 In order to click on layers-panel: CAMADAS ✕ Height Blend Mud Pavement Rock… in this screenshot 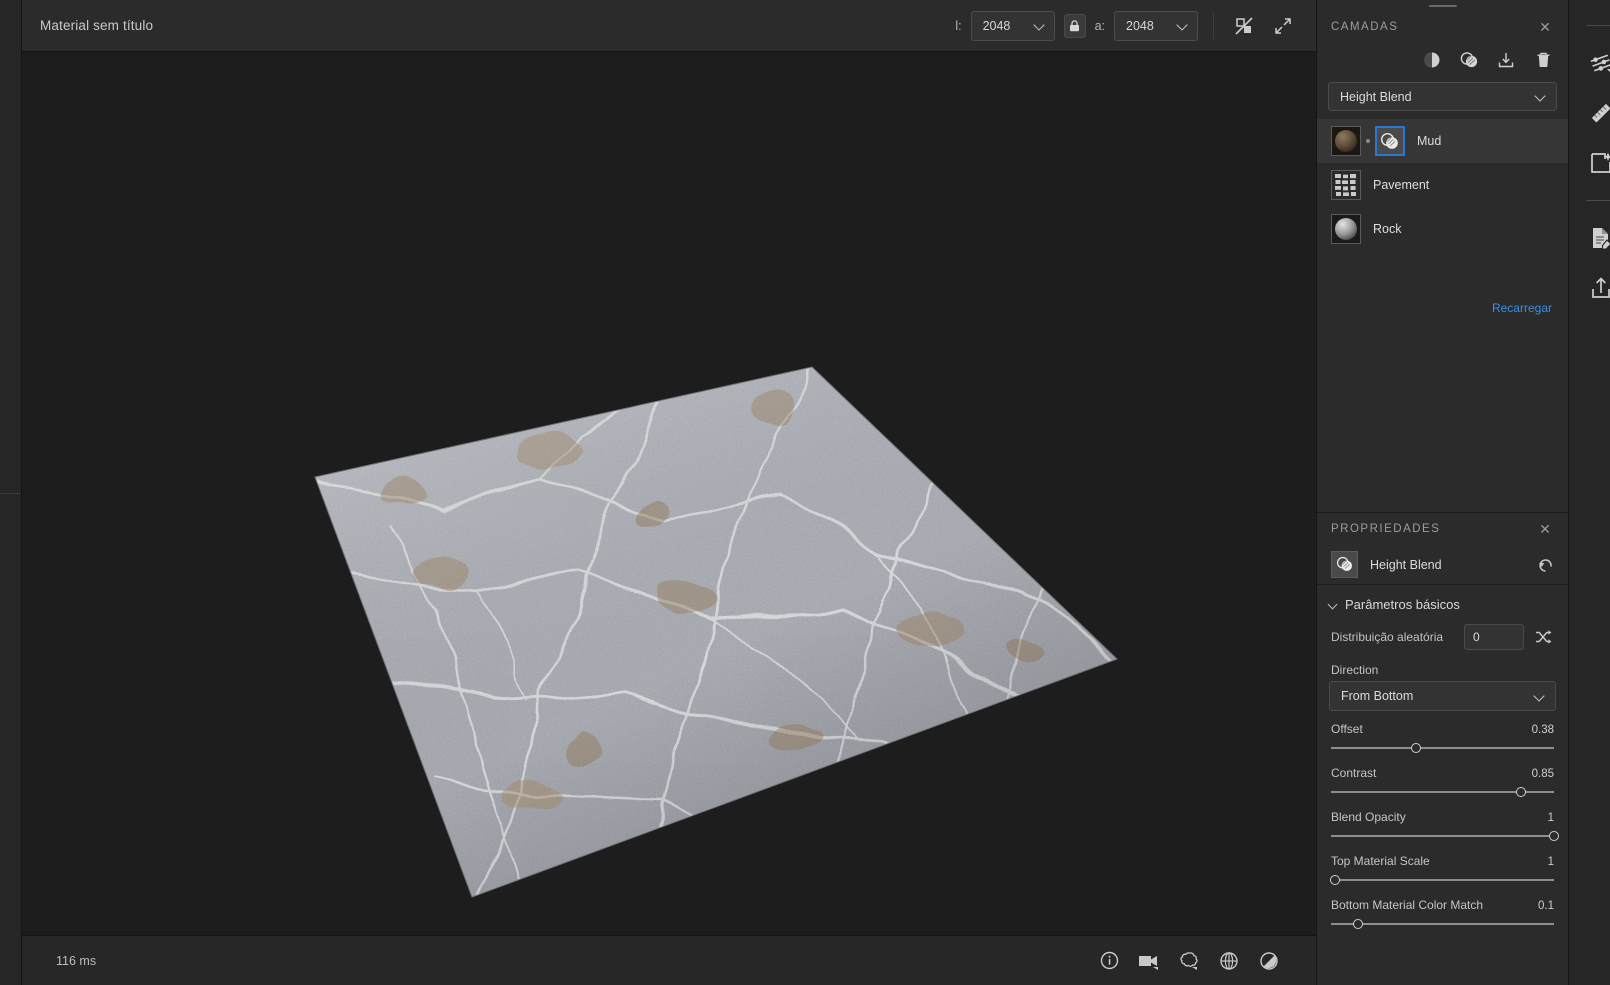, I will do `click(1442, 256)`.